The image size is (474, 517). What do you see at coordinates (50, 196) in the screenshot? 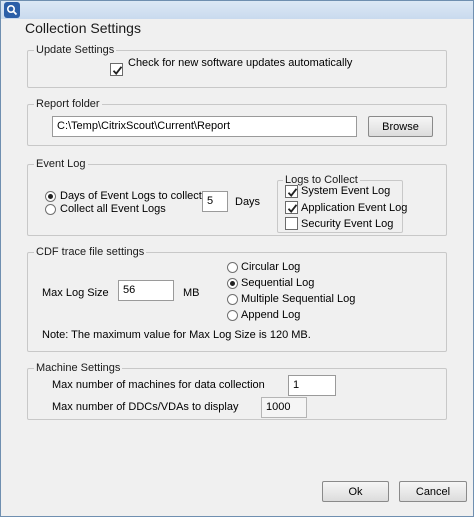
I see `days-of-event-logs-radio` at bounding box center [50, 196].